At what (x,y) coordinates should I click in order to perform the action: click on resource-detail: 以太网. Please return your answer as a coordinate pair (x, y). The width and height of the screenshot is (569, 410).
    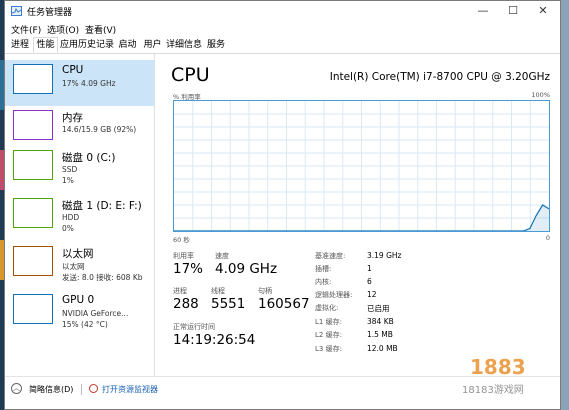
    Looking at the image, I should click on (73, 266).